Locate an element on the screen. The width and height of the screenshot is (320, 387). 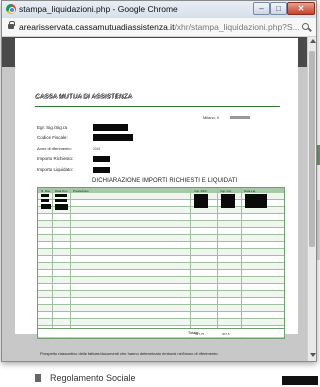
col-doc-date: Data Doc. is located at coordinates (62, 190).